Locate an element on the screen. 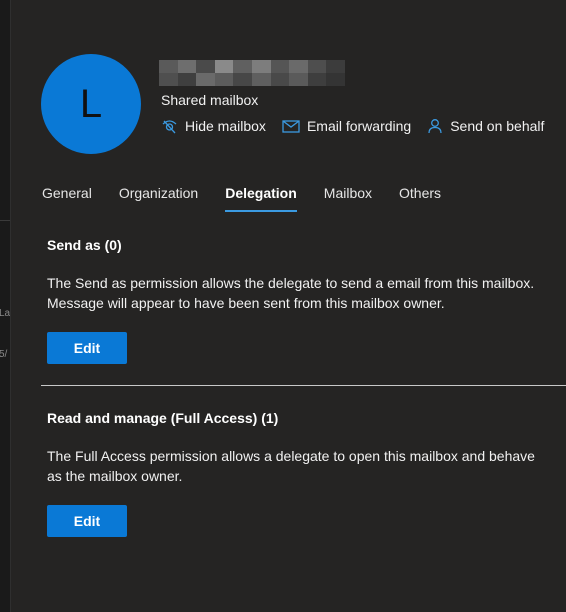 The width and height of the screenshot is (566, 612). section-divider is located at coordinates (303, 385).